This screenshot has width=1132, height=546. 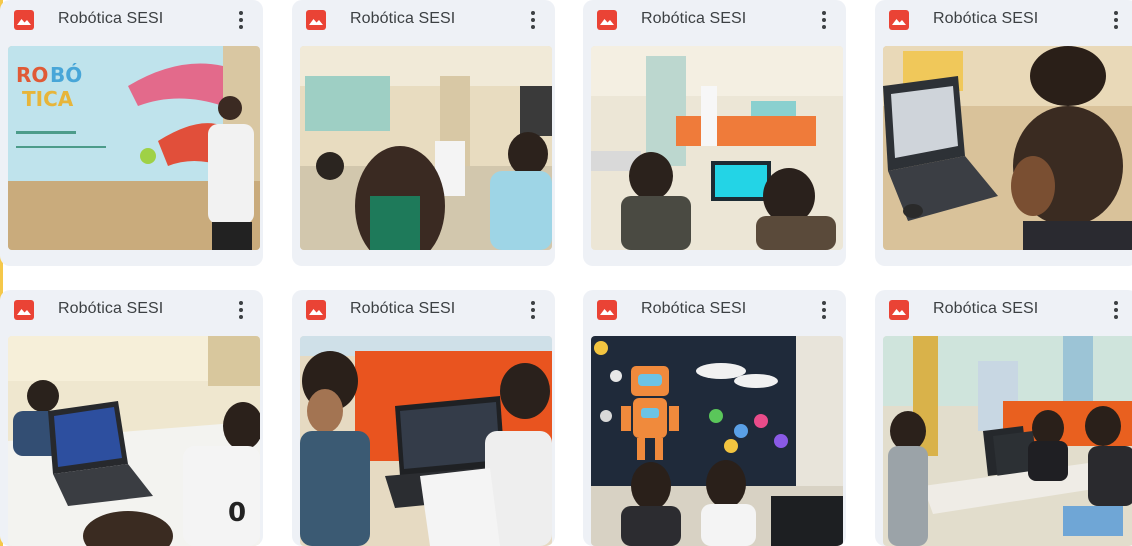 I want to click on file-card: Robótica SESI RO BÓ TICA, so click(x=131, y=133).